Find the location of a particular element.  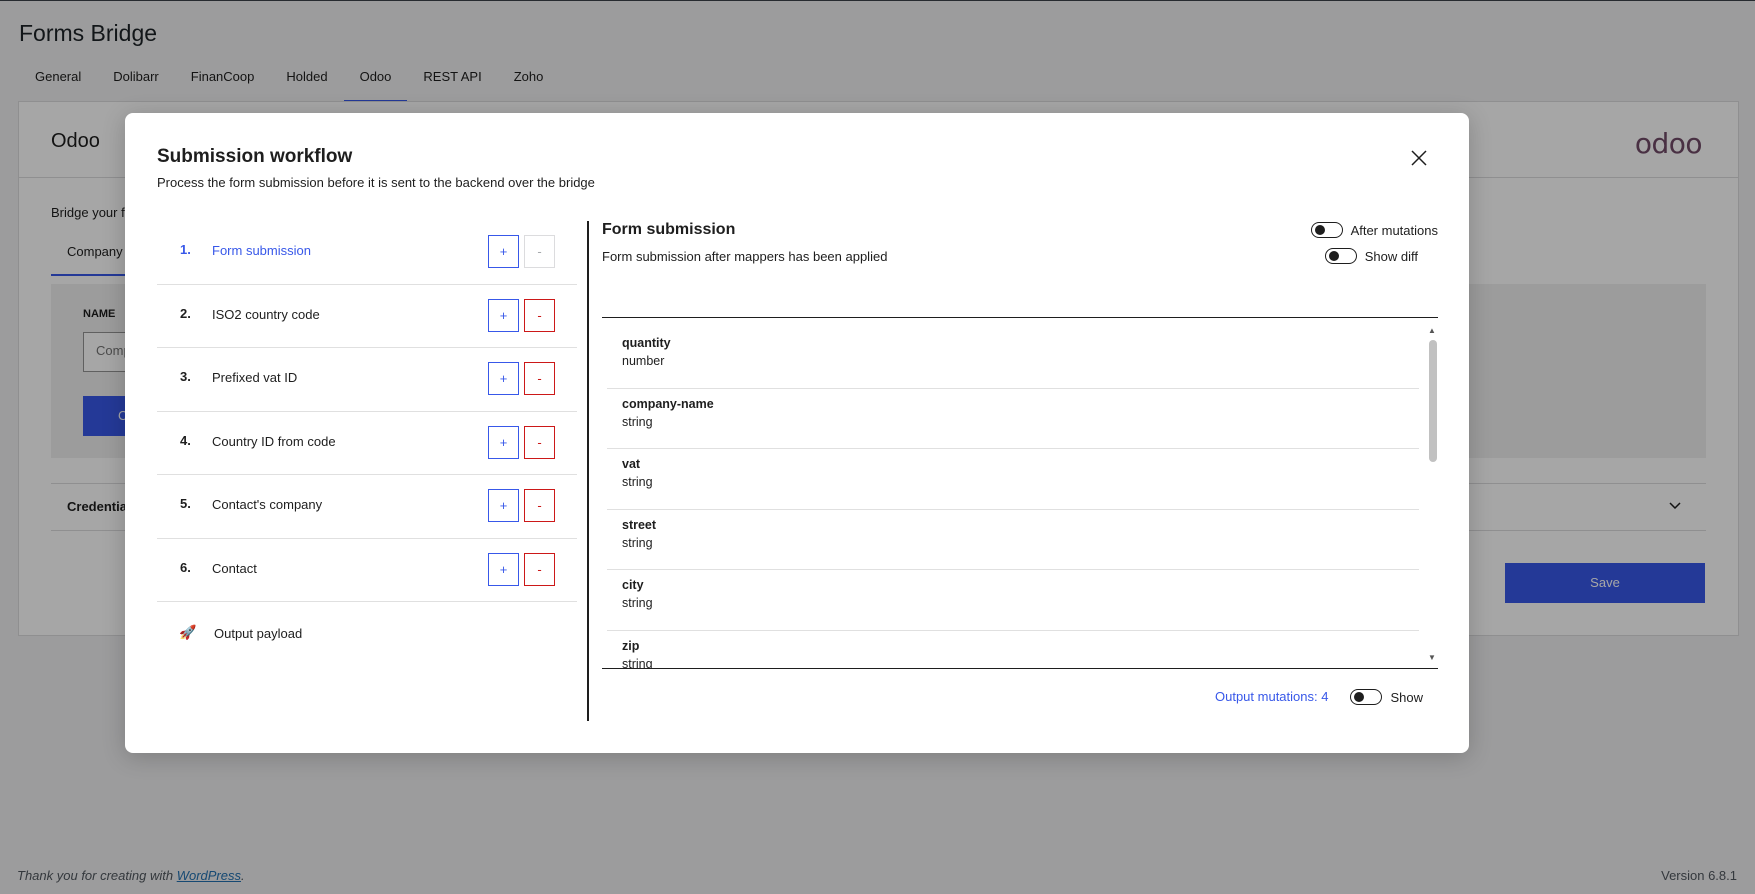

field-name: vat is located at coordinates (631, 464).